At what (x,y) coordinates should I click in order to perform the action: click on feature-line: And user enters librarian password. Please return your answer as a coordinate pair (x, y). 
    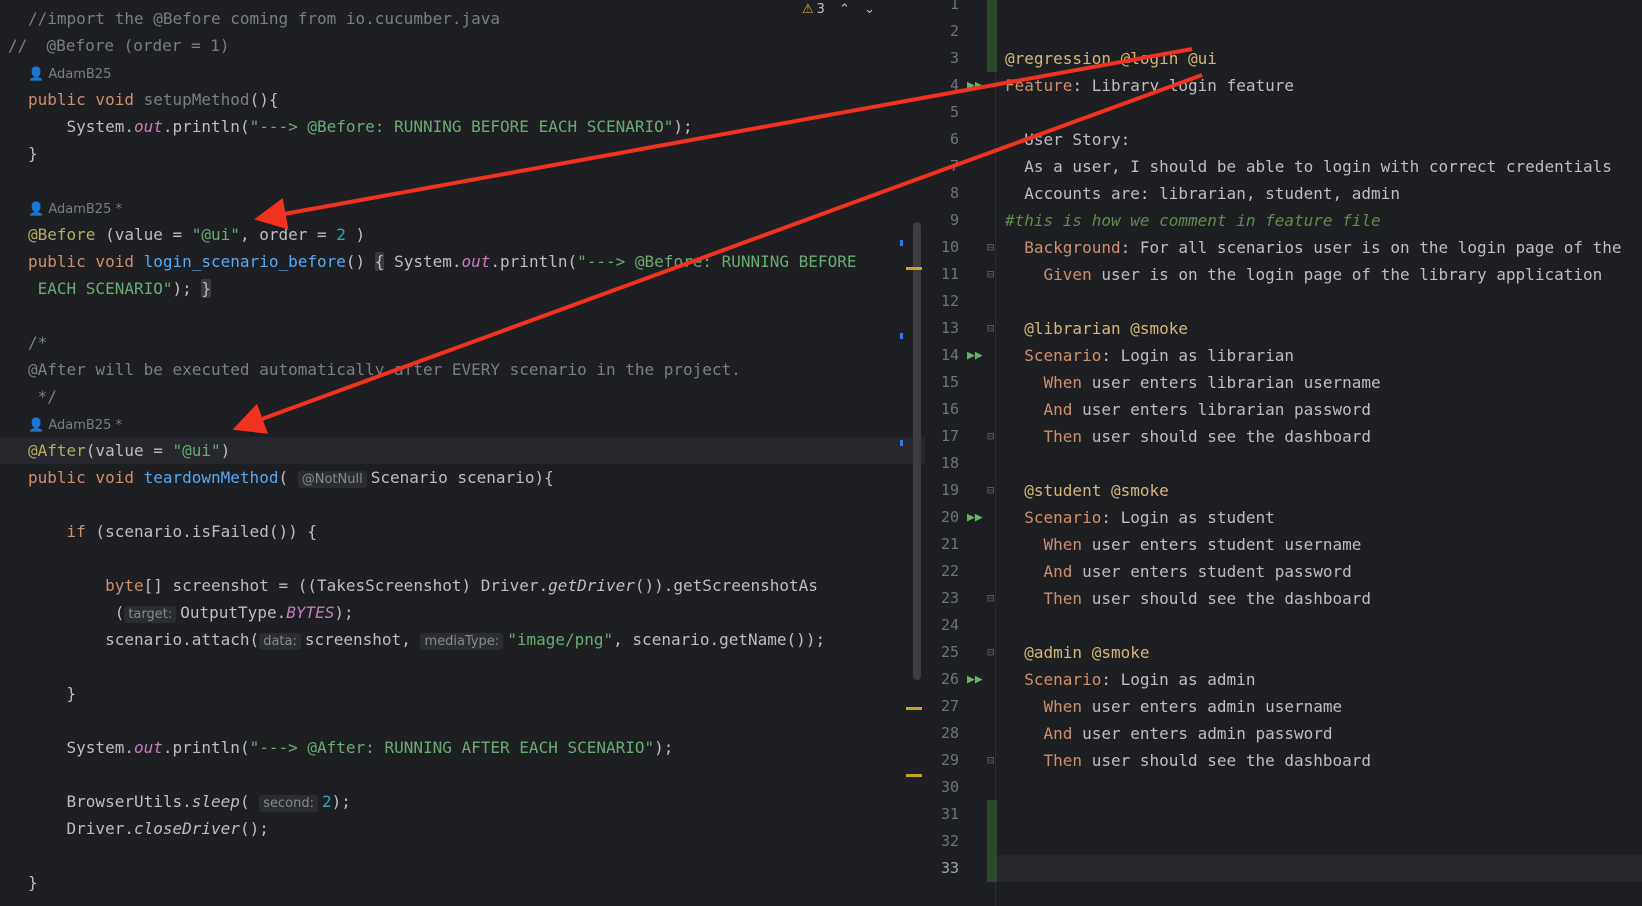
    Looking at the image, I should click on (1323, 409).